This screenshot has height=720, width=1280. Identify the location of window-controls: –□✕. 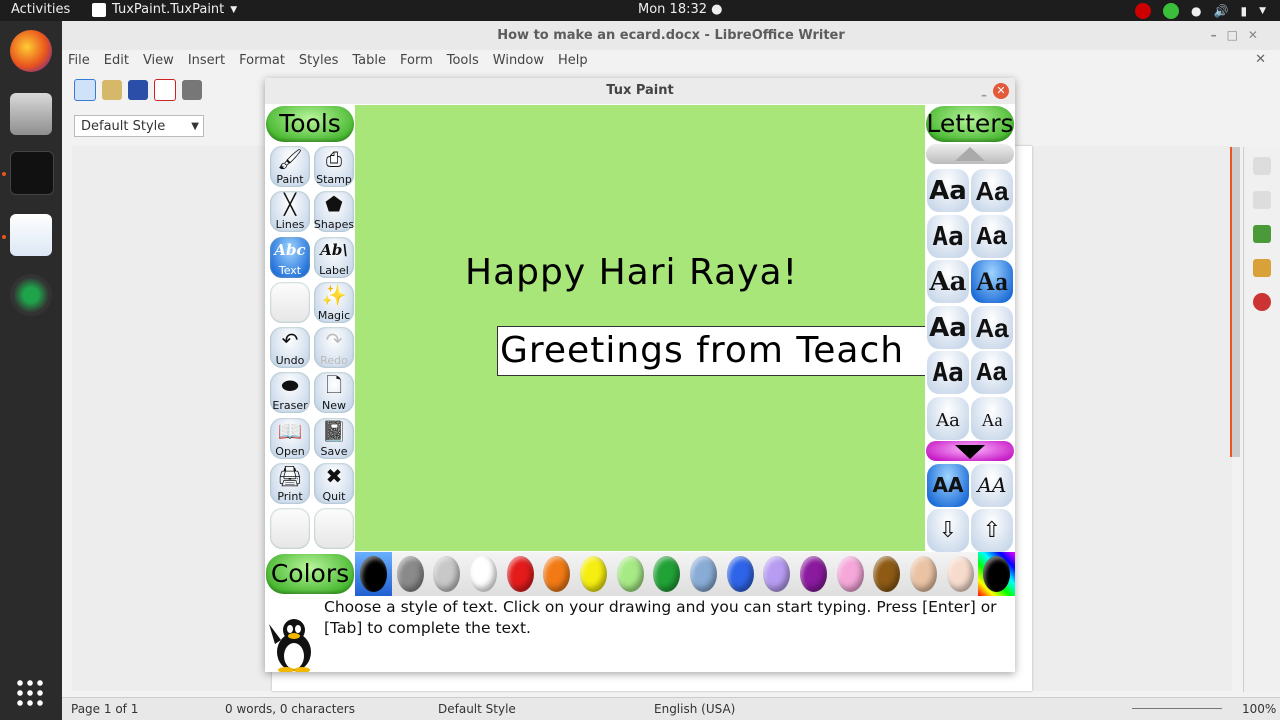
(1239, 35).